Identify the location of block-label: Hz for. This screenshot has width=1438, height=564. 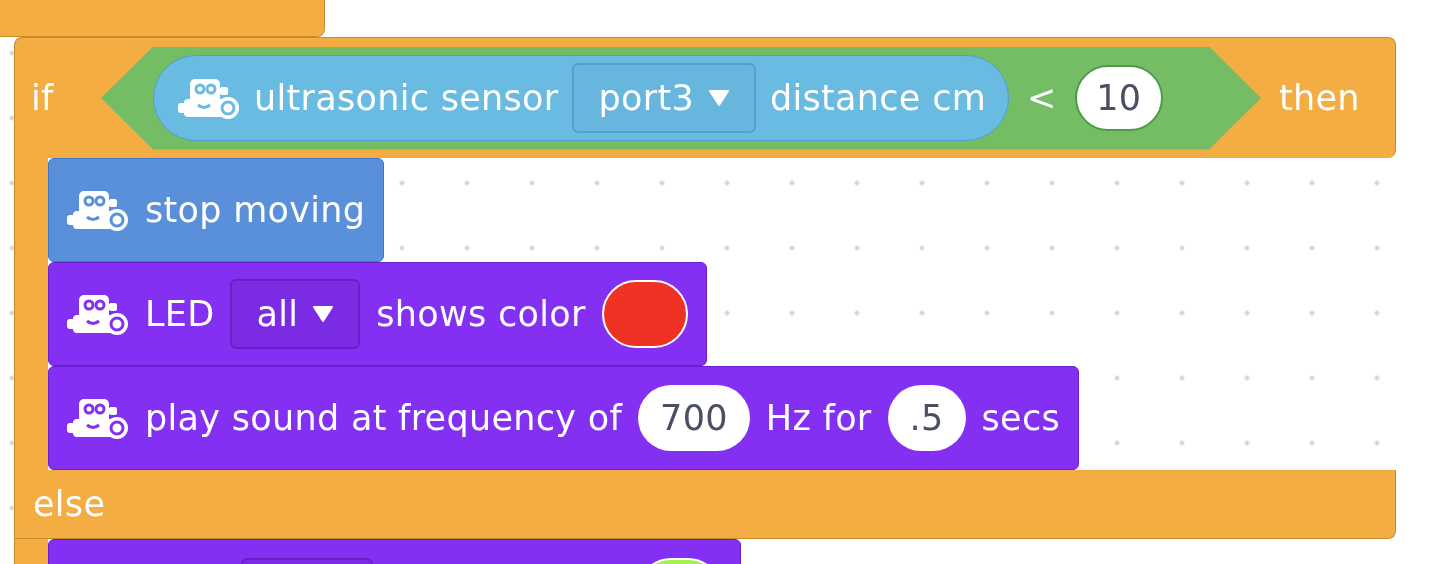
(818, 418).